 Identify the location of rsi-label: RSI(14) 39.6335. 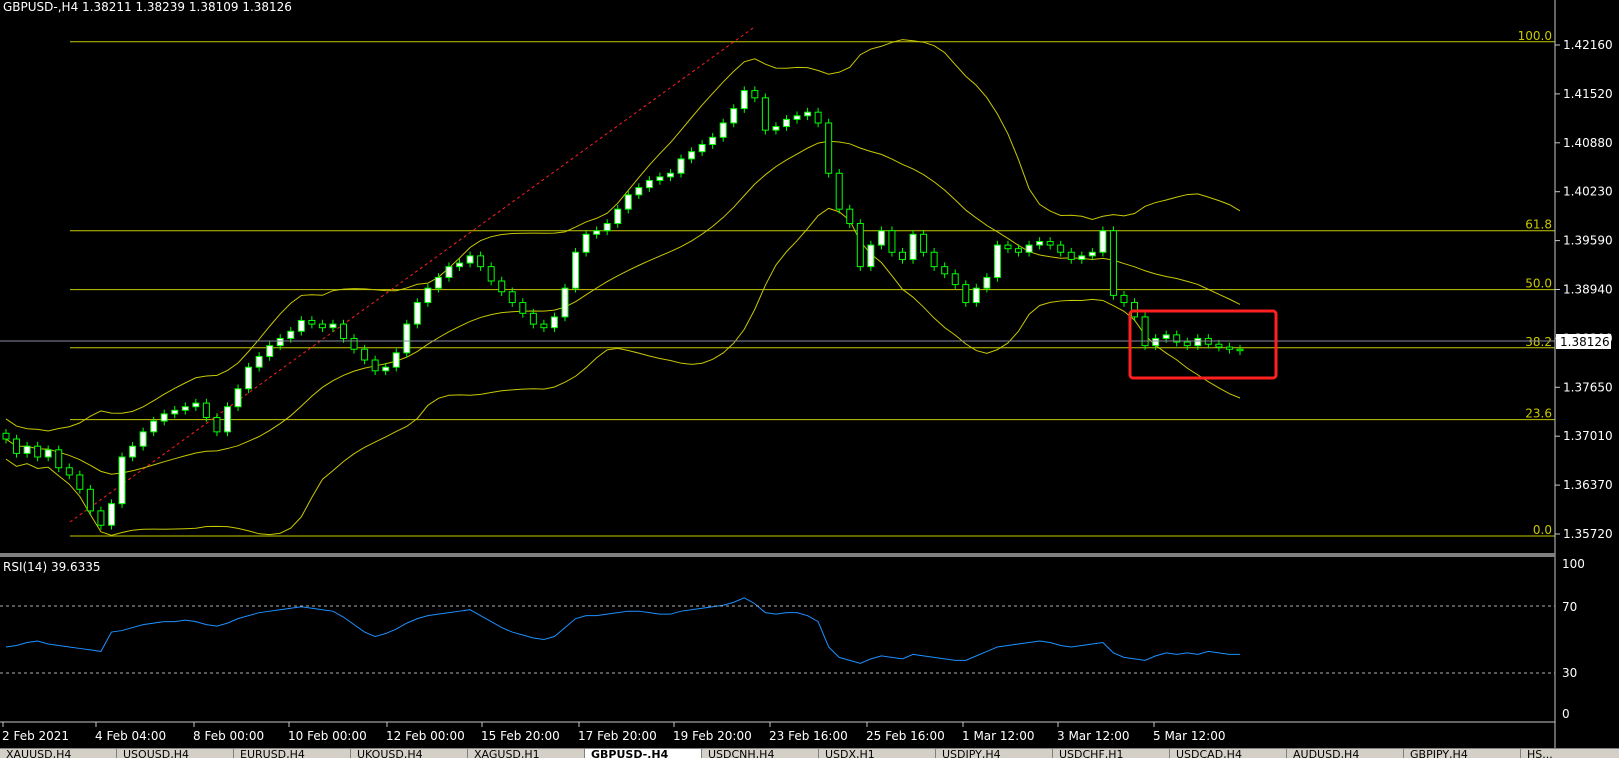
(52, 567).